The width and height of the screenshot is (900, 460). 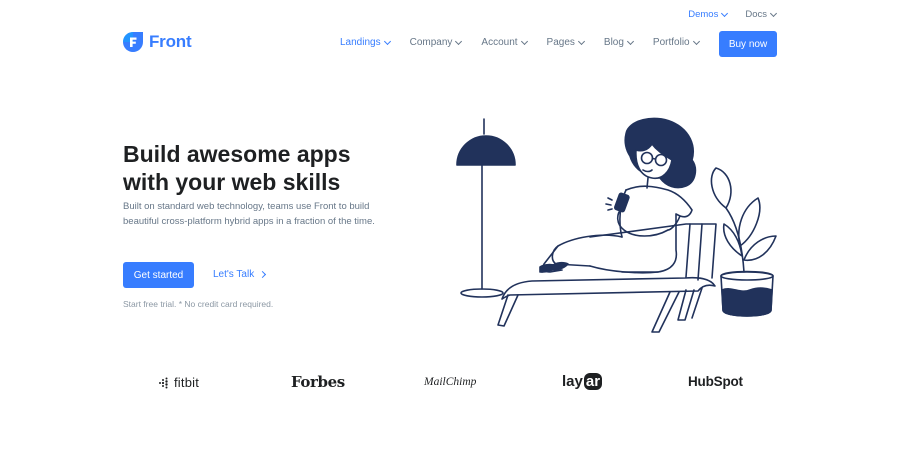 What do you see at coordinates (237, 154) in the screenshot?
I see `hero-title-line1: Build awesome apps` at bounding box center [237, 154].